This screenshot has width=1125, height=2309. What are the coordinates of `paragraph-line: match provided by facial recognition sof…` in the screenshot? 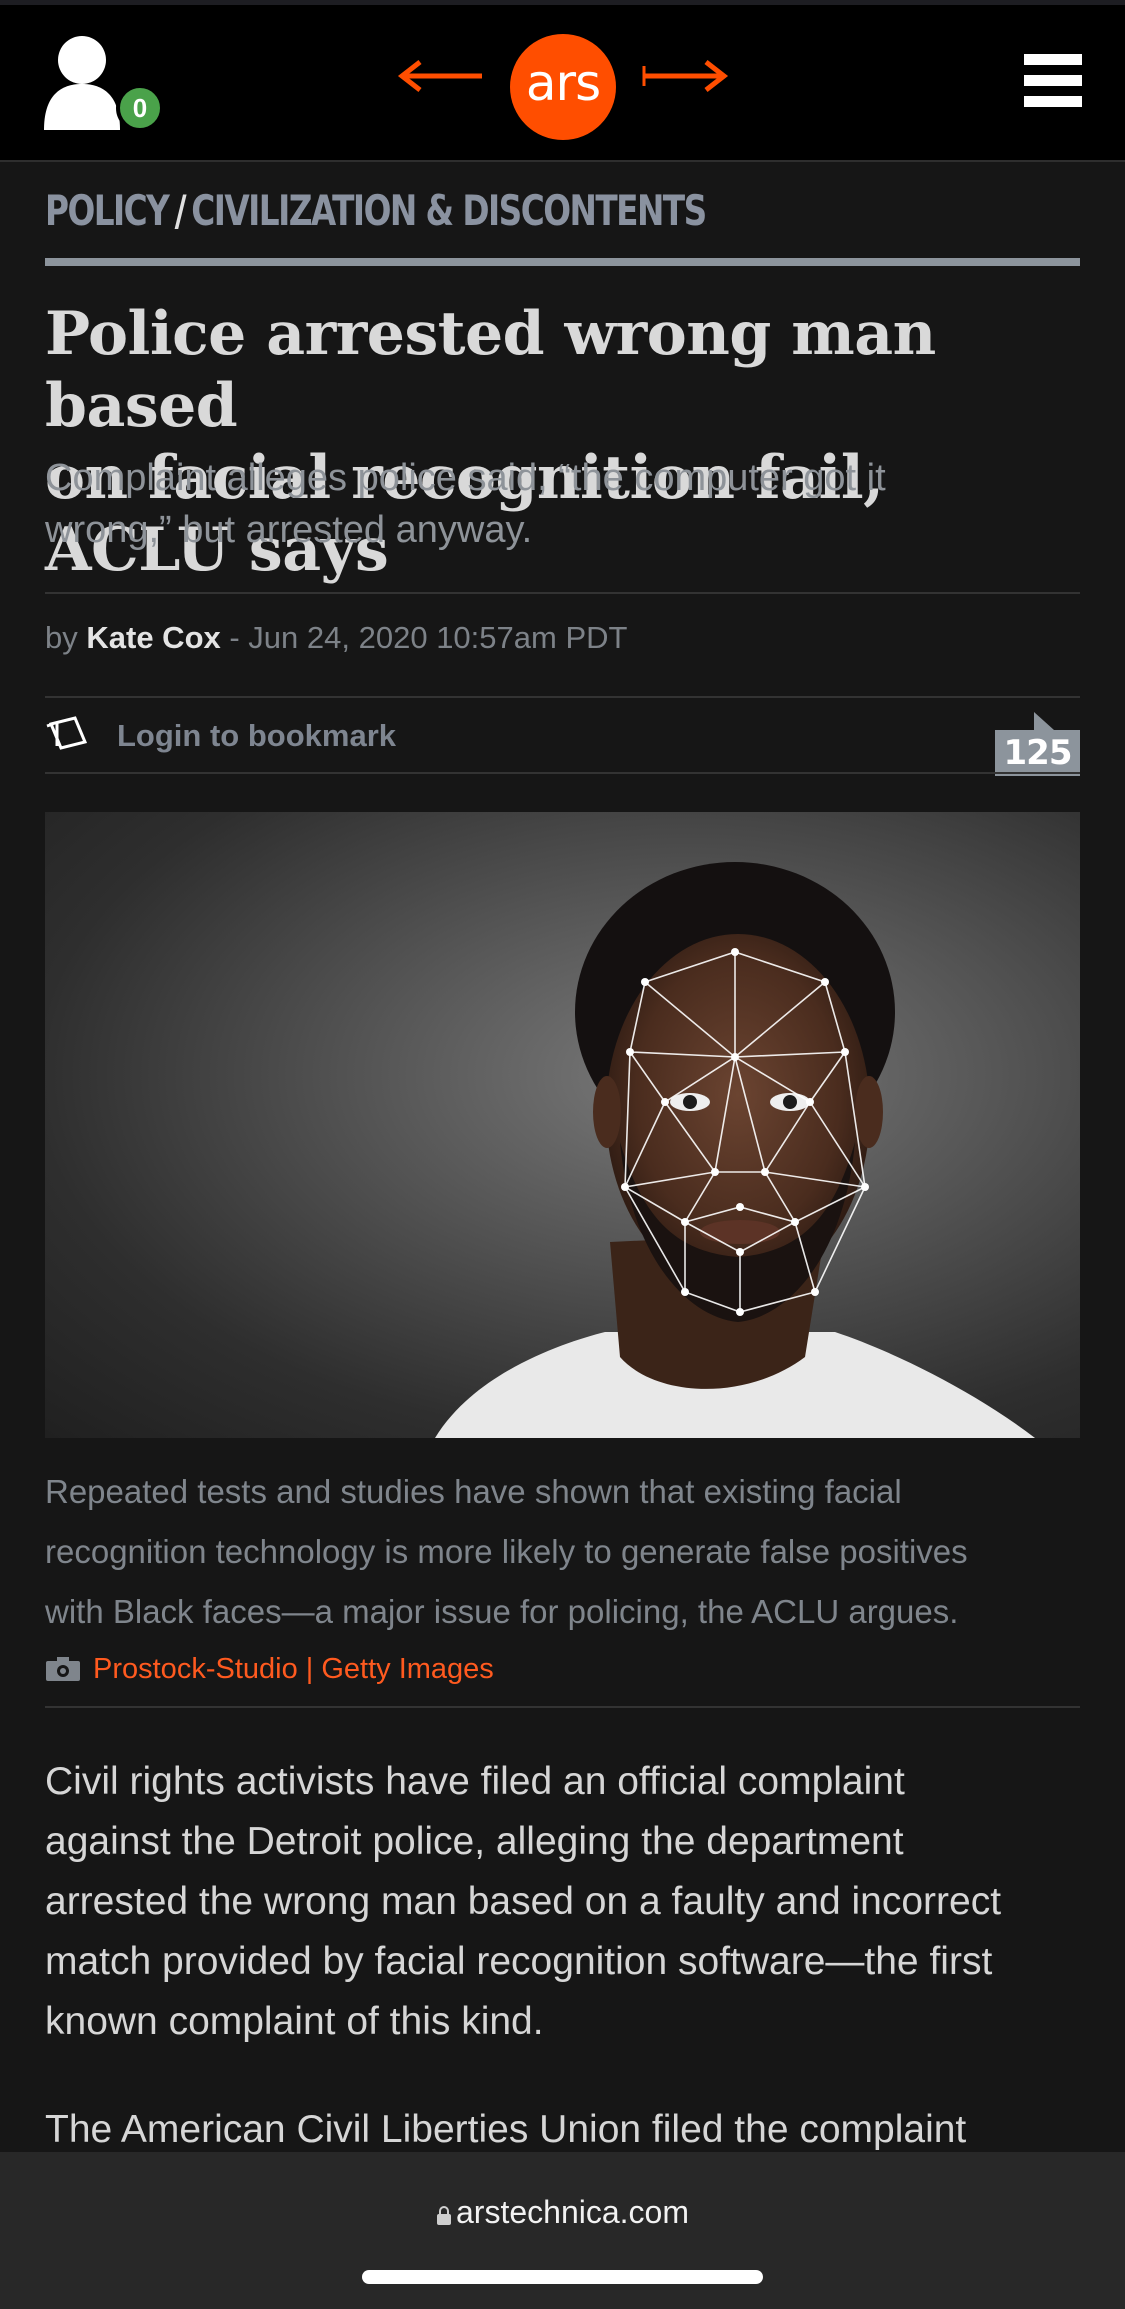 It's located at (519, 1961).